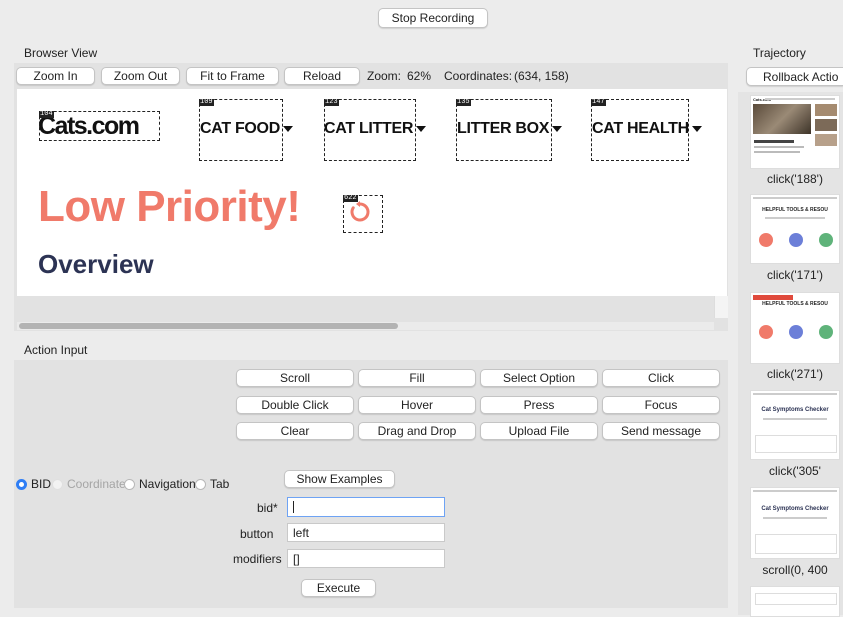 The width and height of the screenshot is (843, 617). What do you see at coordinates (417, 431) in the screenshot?
I see `action-drag-and-drop-button: Drag and Drop` at bounding box center [417, 431].